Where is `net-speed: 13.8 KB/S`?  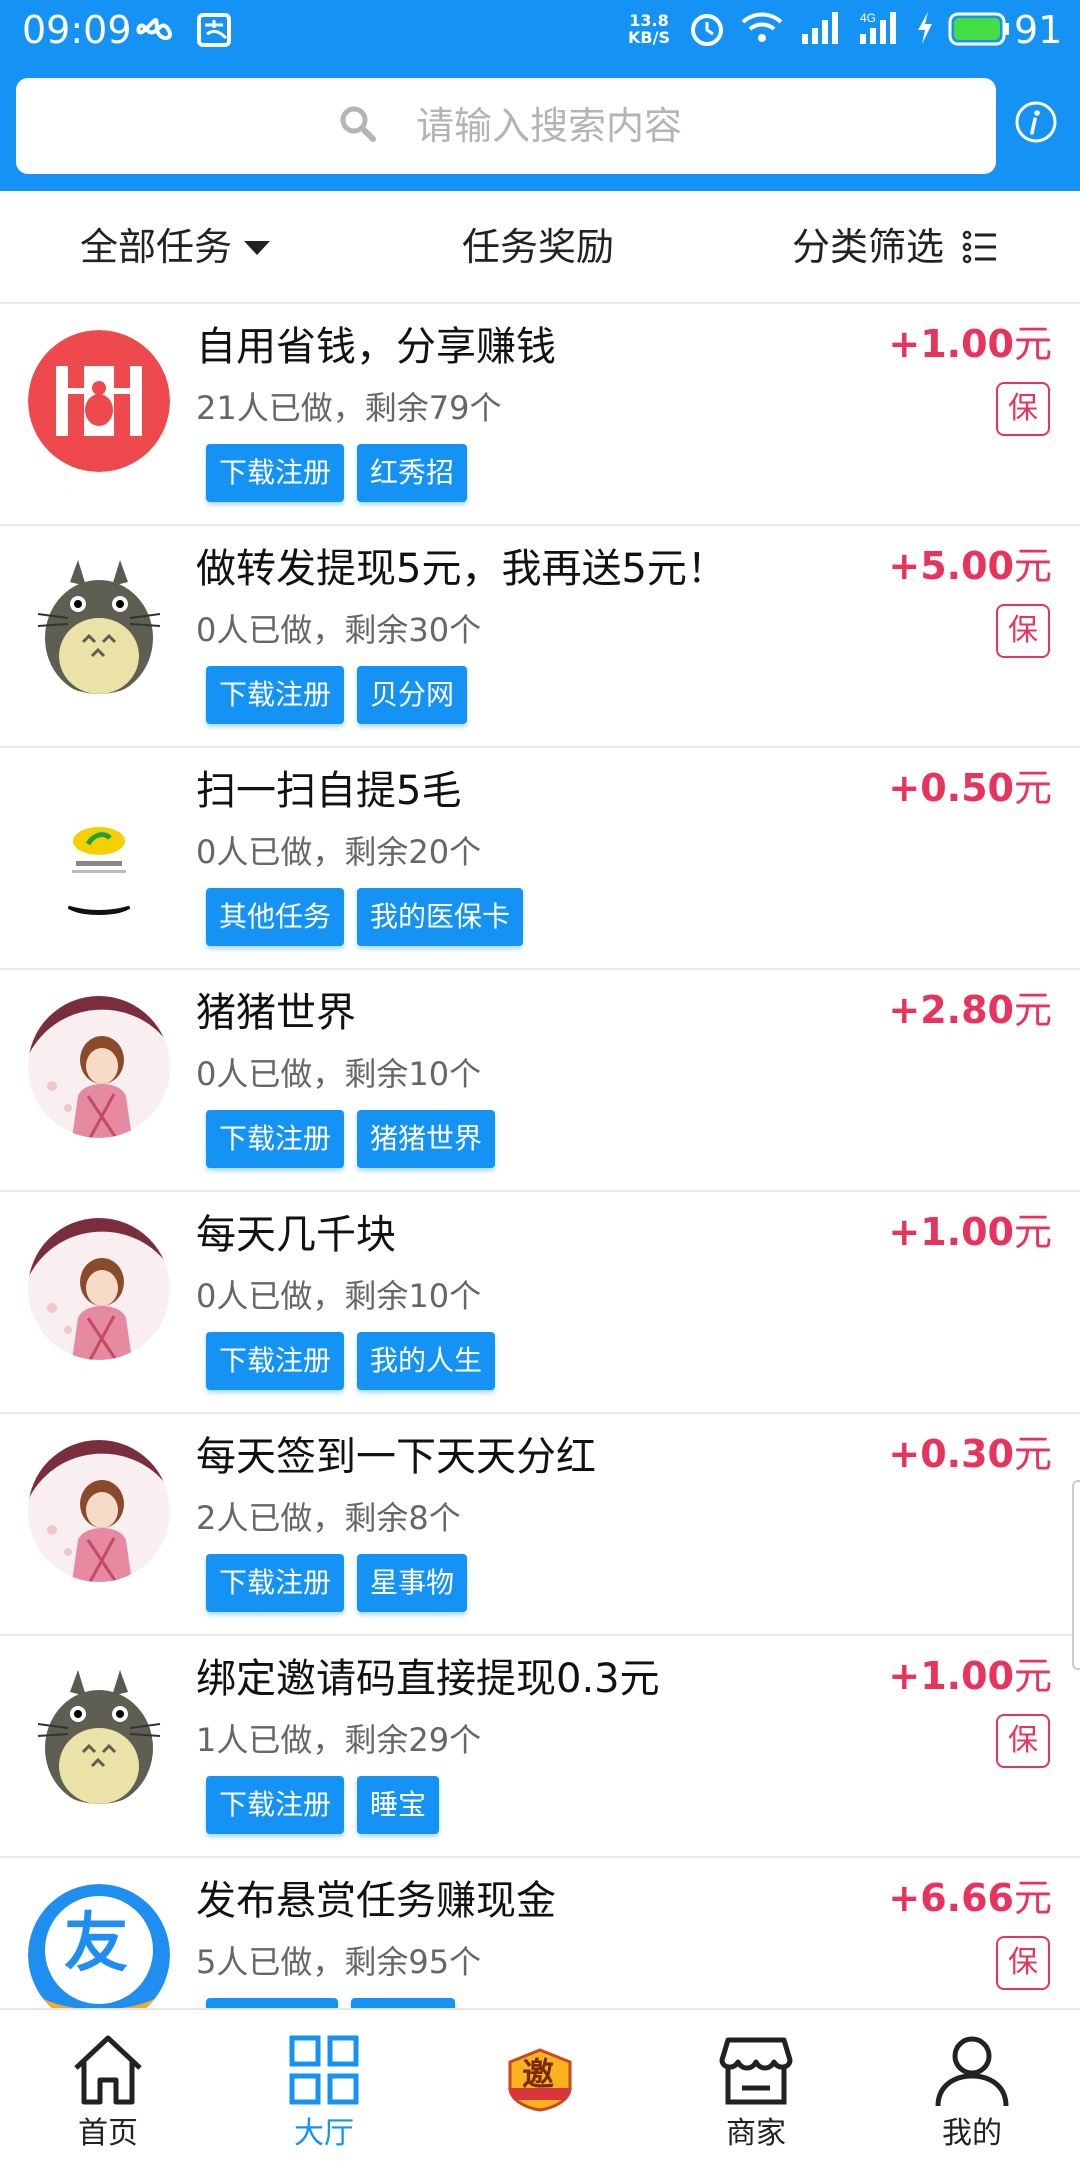
net-speed: 13.8 KB/S is located at coordinates (649, 29).